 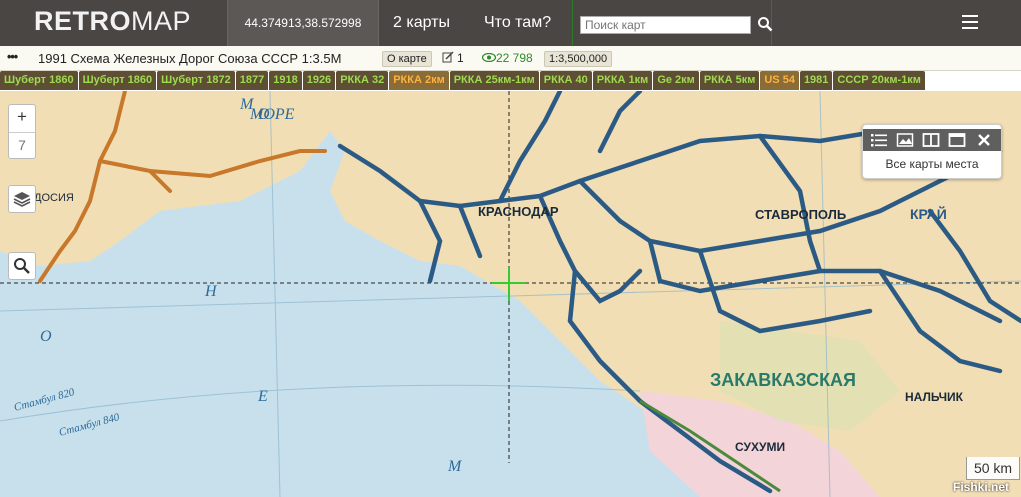 I want to click on sea-label-m2: М, so click(x=455, y=466).